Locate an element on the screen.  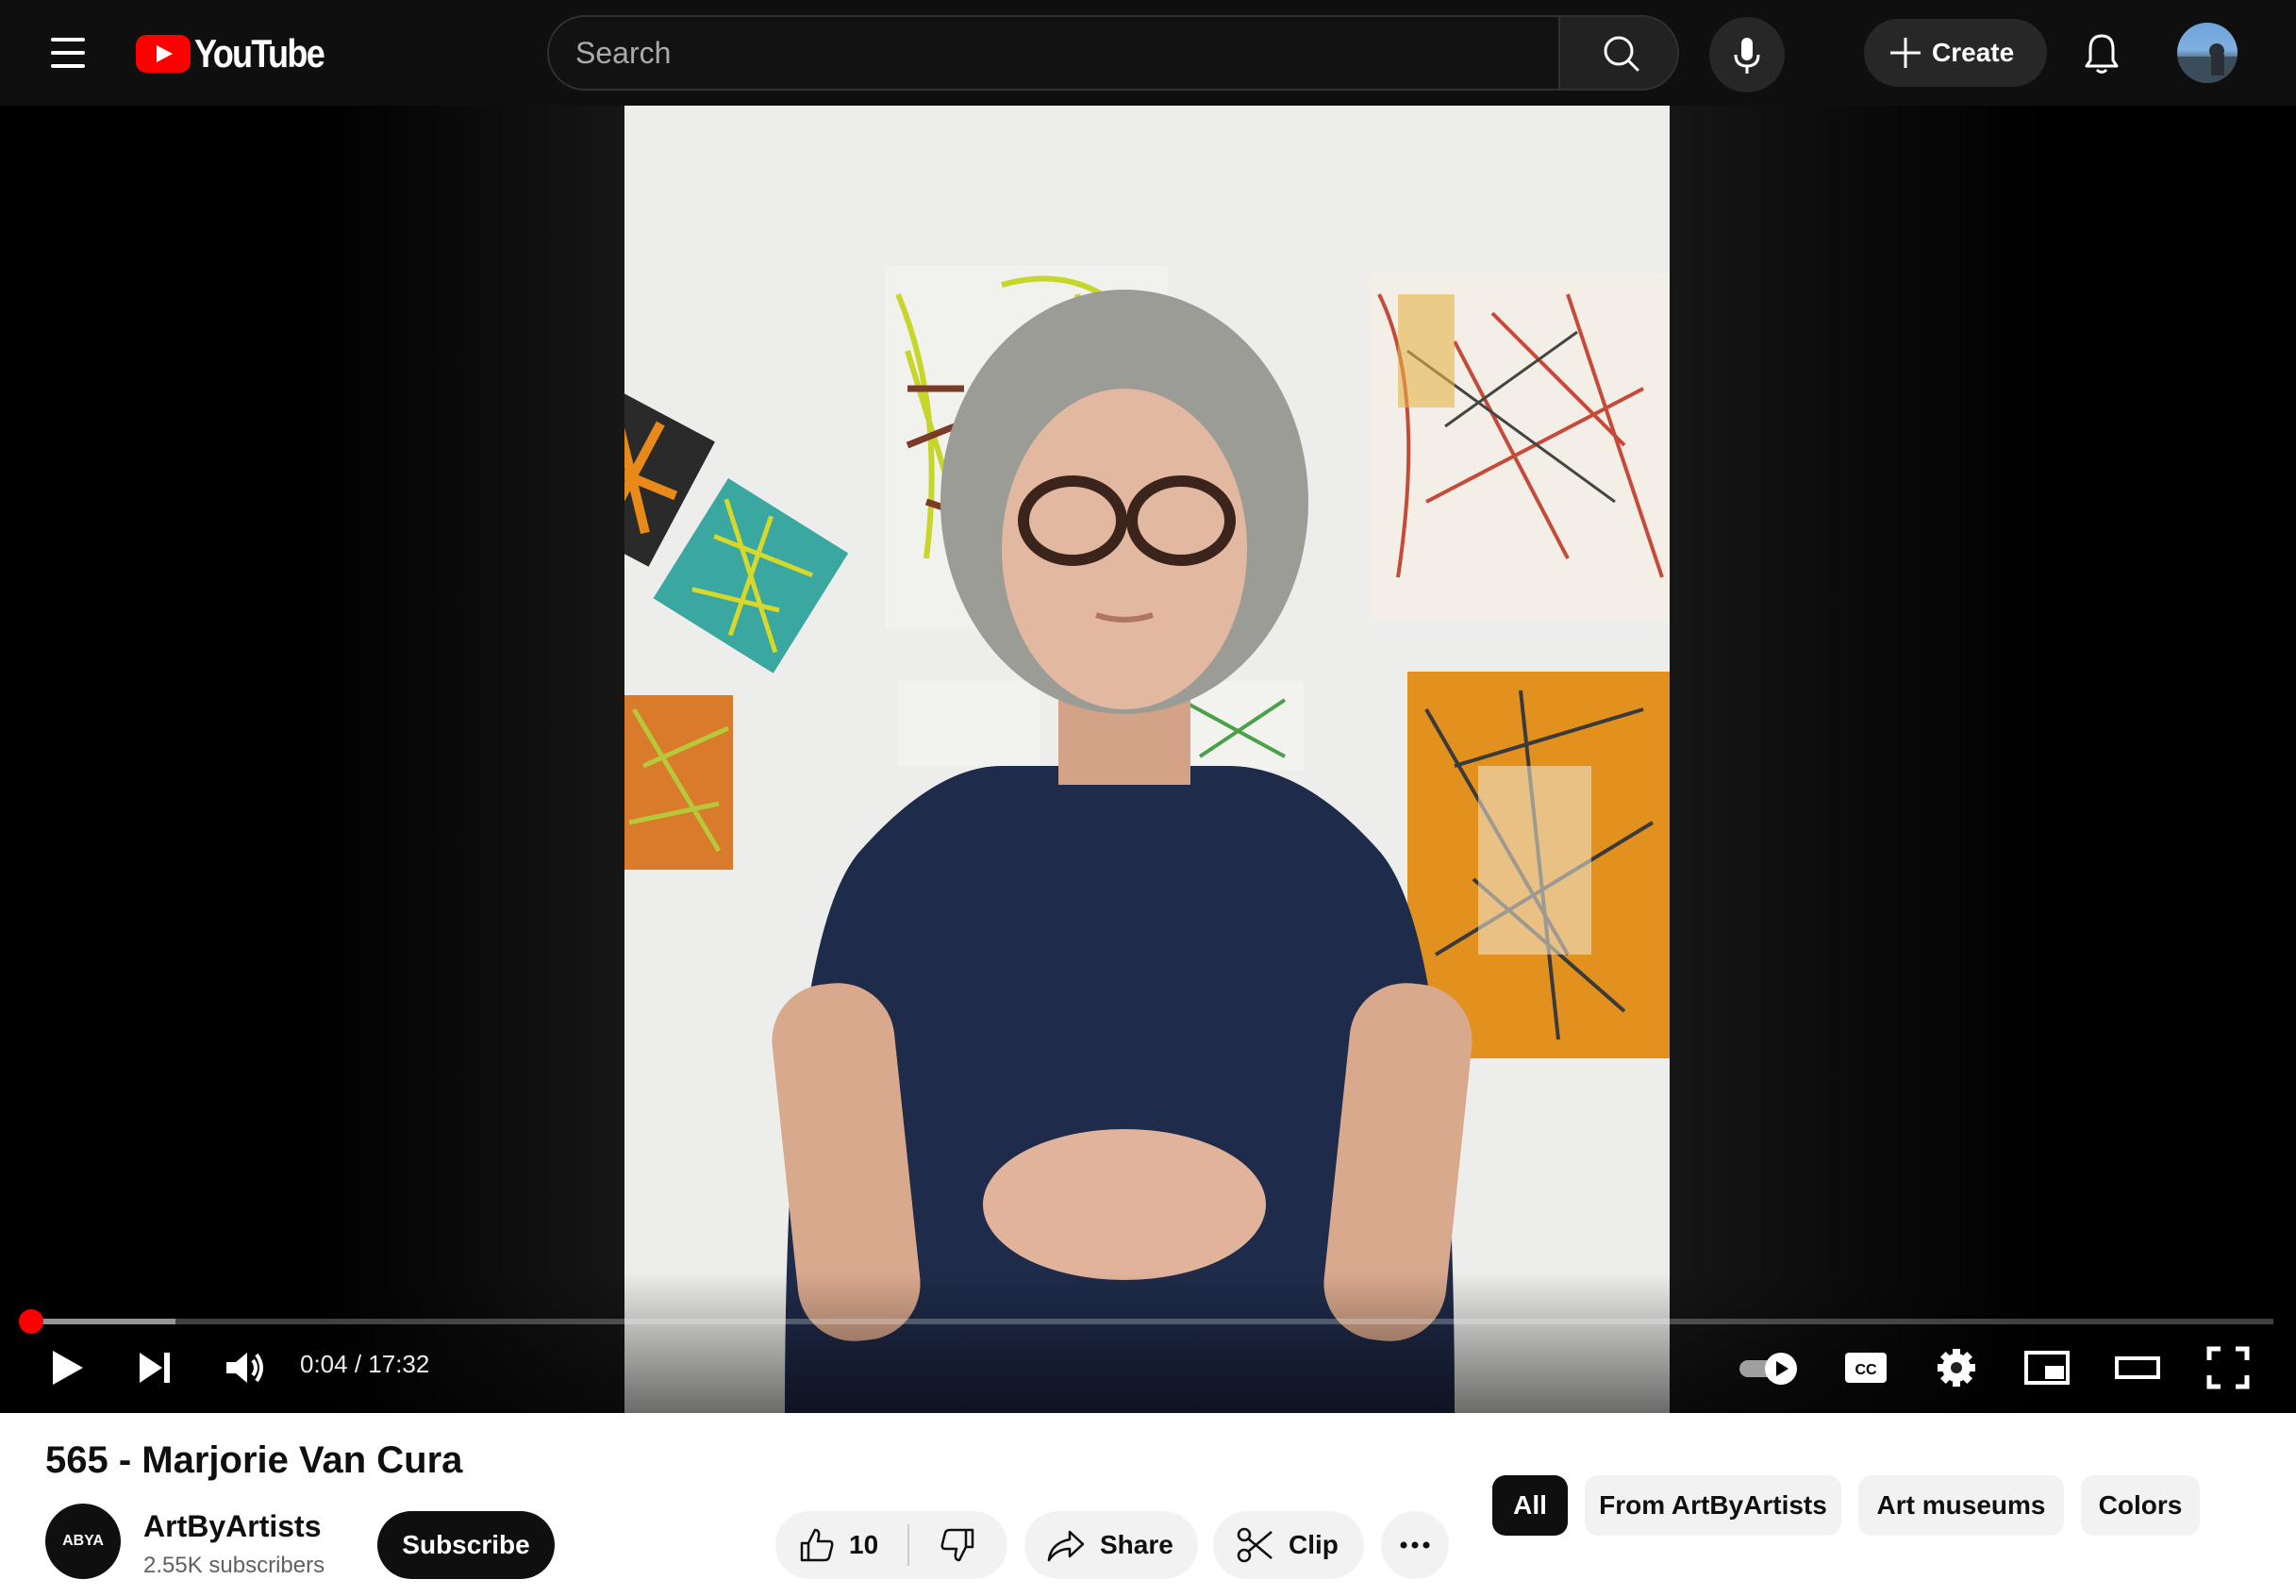
channel-avatar-text: ABYA is located at coordinates (83, 1541).